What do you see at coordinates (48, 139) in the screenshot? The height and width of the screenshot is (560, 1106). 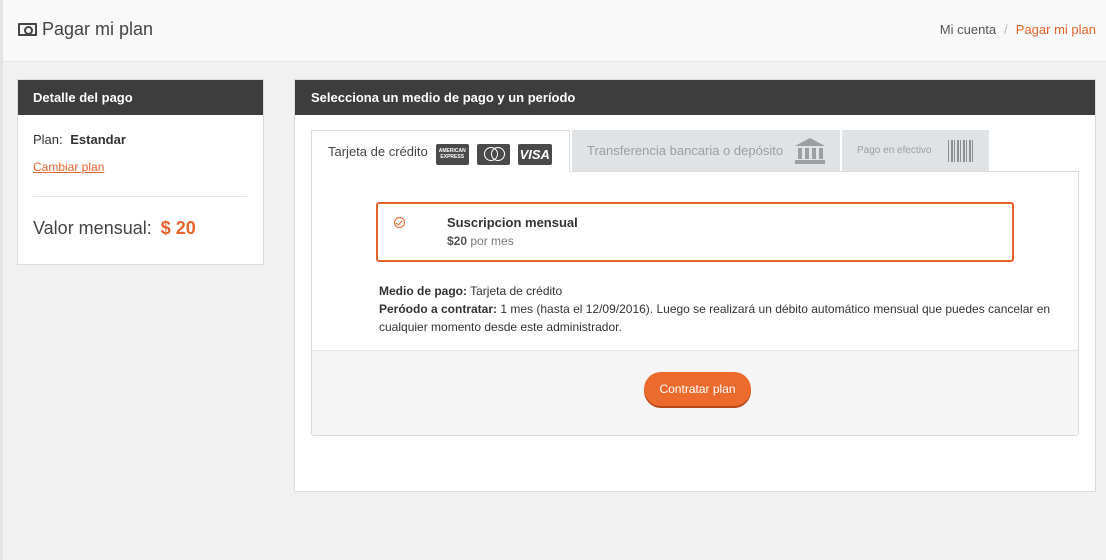 I see `plan-label: Plan:` at bounding box center [48, 139].